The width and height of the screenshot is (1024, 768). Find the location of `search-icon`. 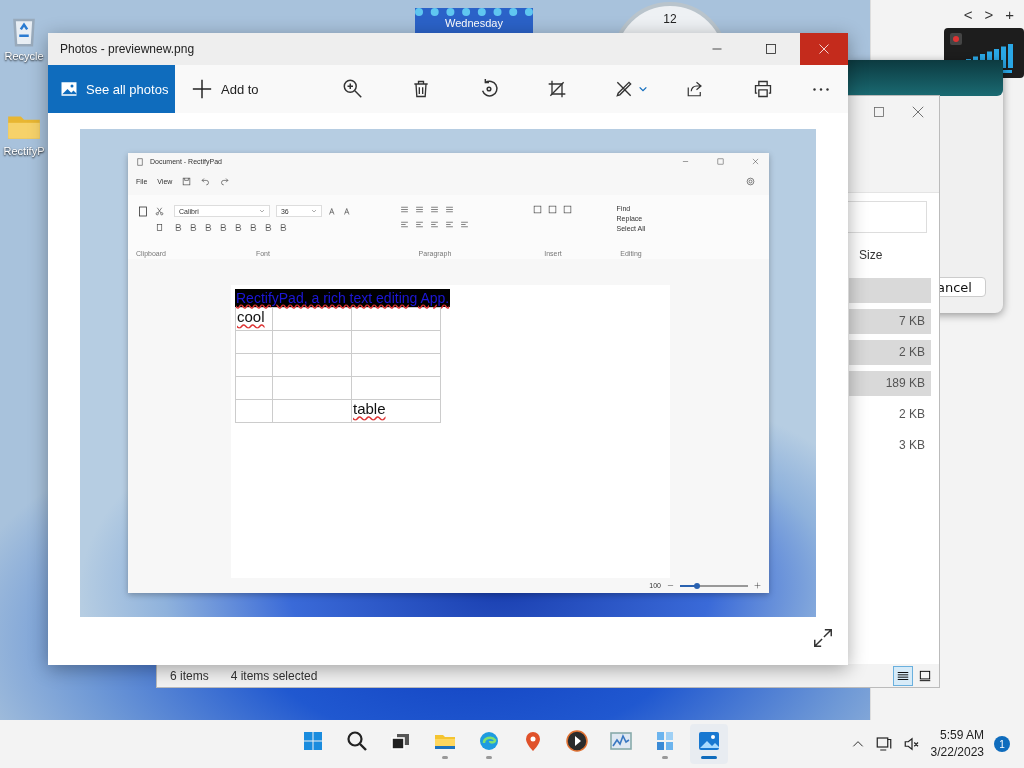

search-icon is located at coordinates (357, 741).